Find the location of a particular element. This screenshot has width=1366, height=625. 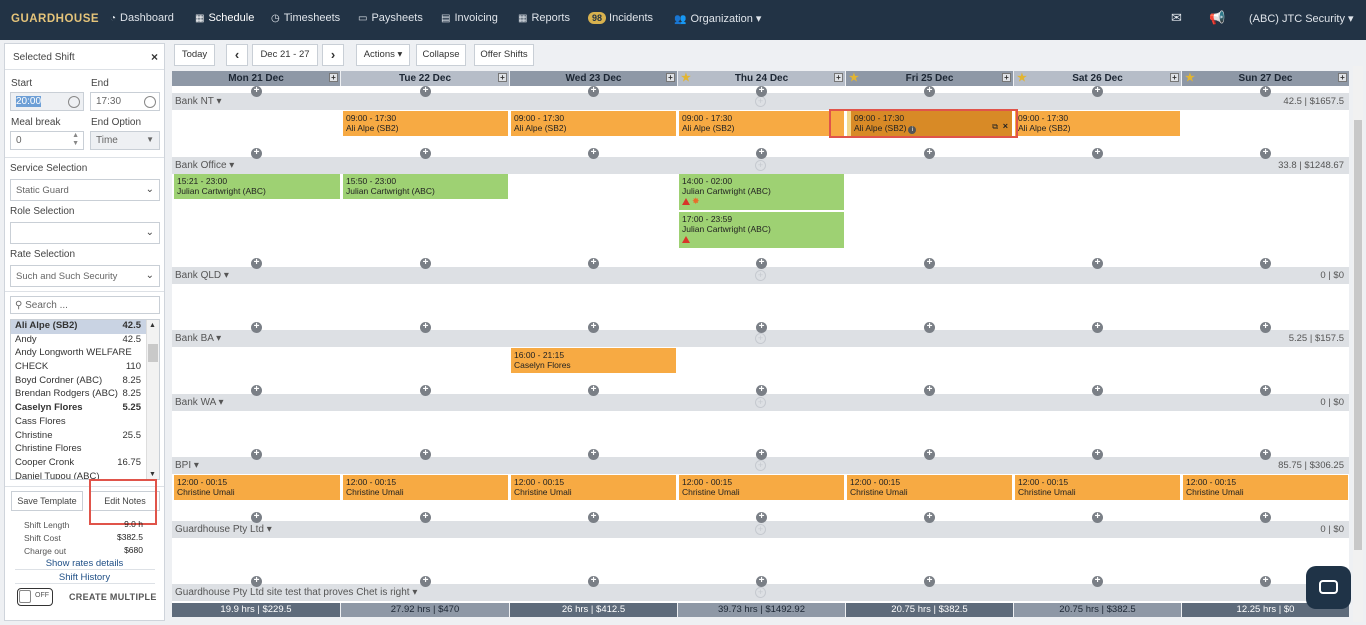

nav-schedule: ▦ Schedule is located at coordinates (224, 18).